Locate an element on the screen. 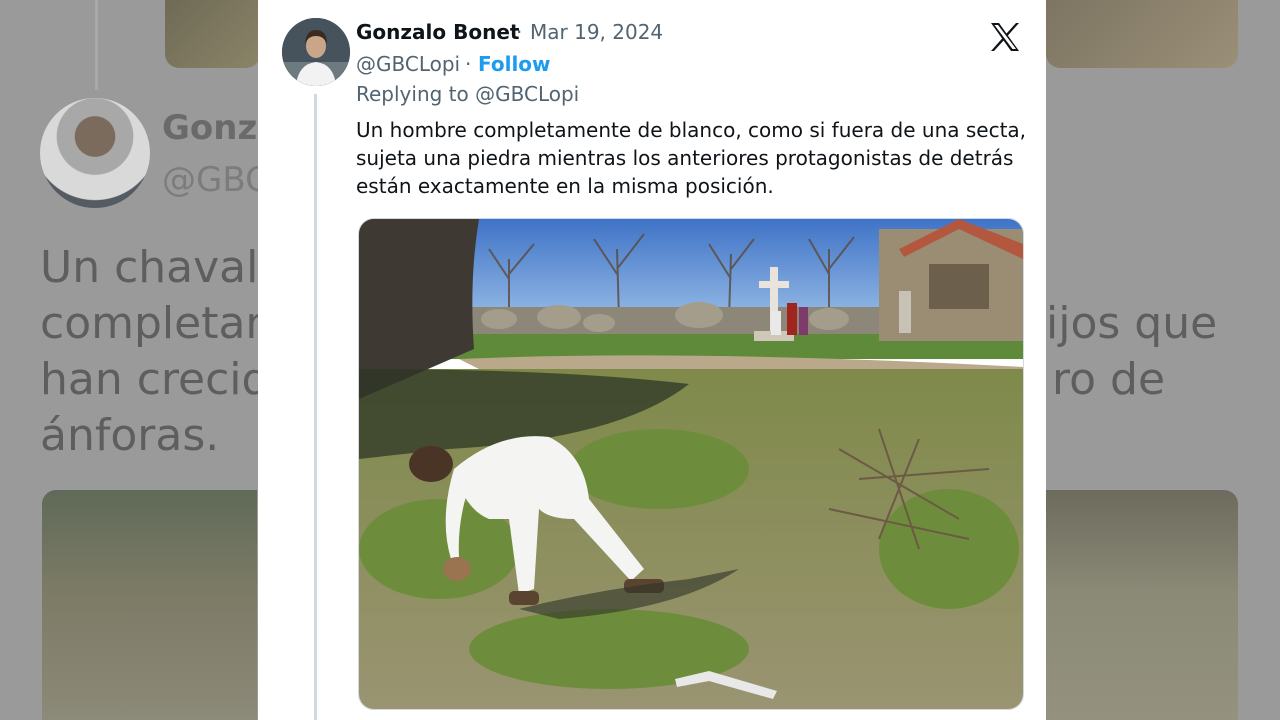  follow-button: Follow is located at coordinates (514, 64).